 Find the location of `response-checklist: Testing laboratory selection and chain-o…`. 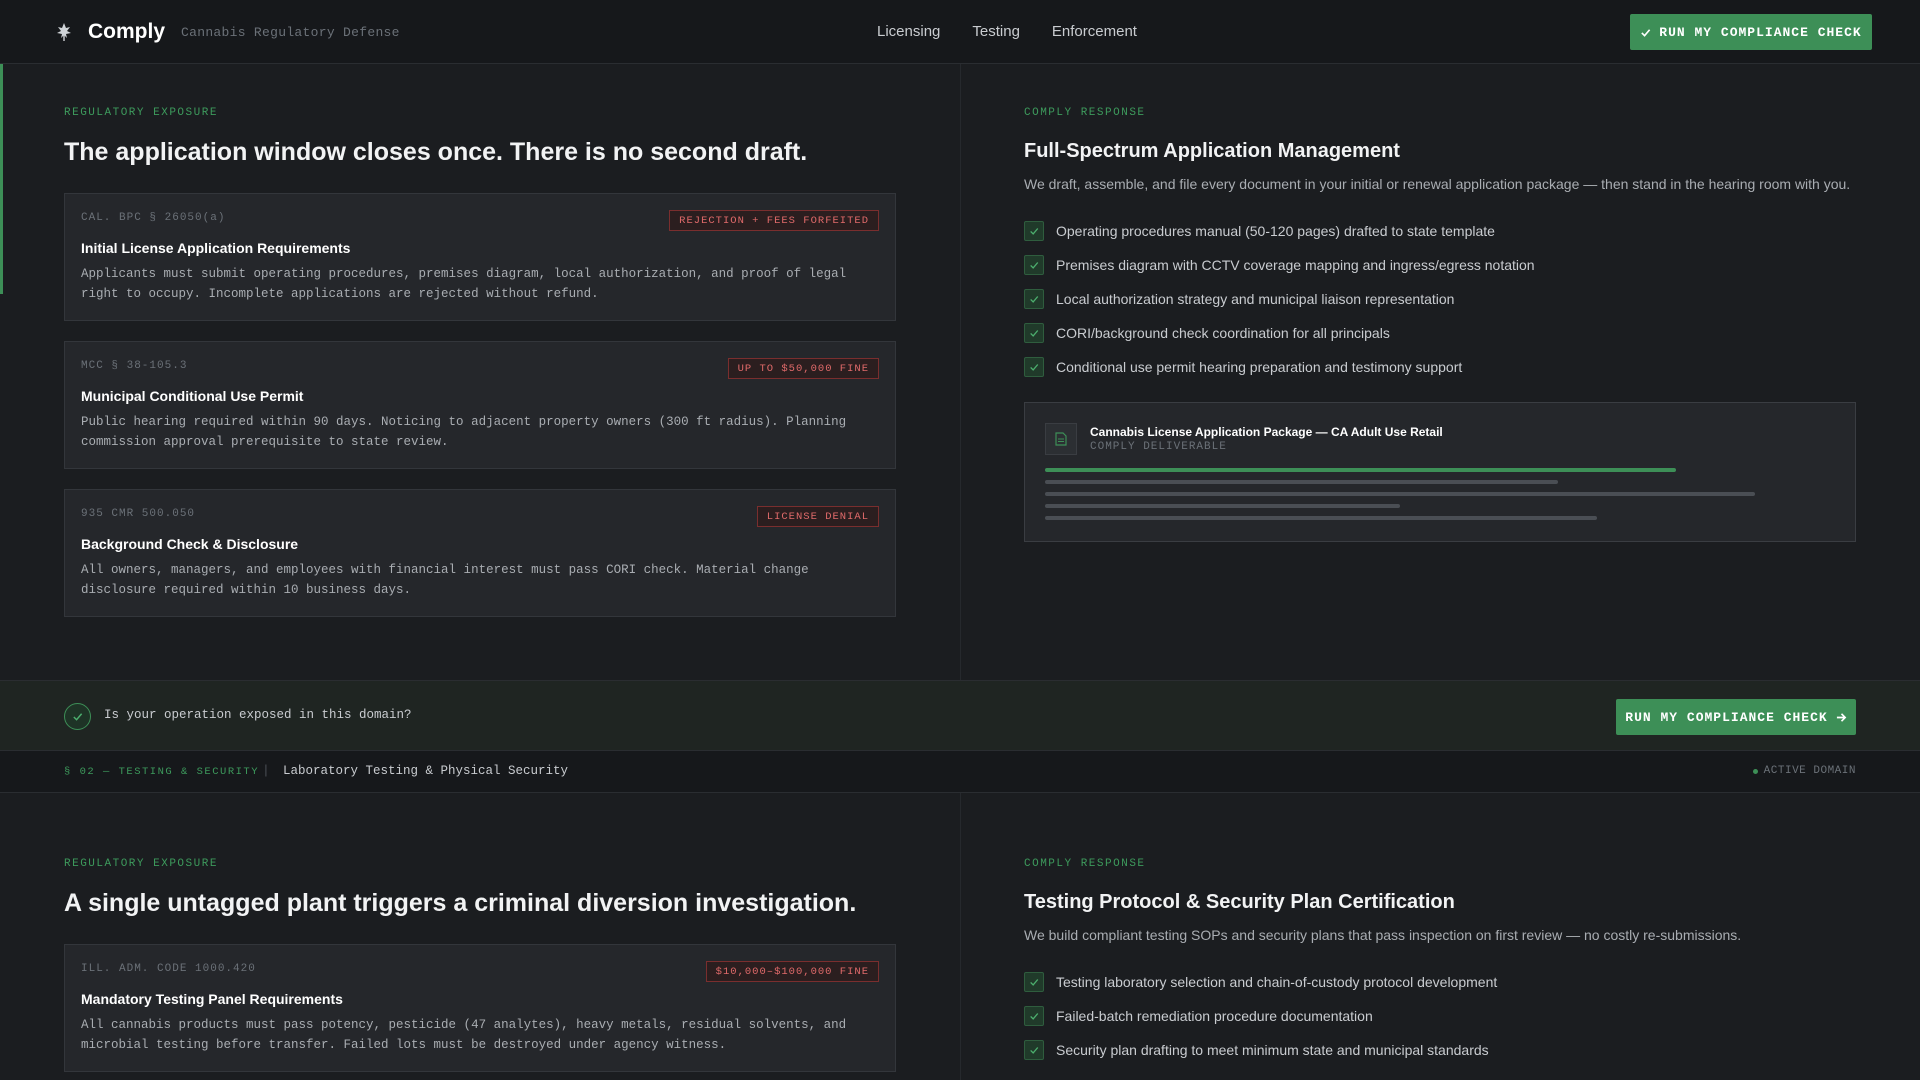

response-checklist: Testing laboratory selection and chain-o… is located at coordinates (1260, 1016).